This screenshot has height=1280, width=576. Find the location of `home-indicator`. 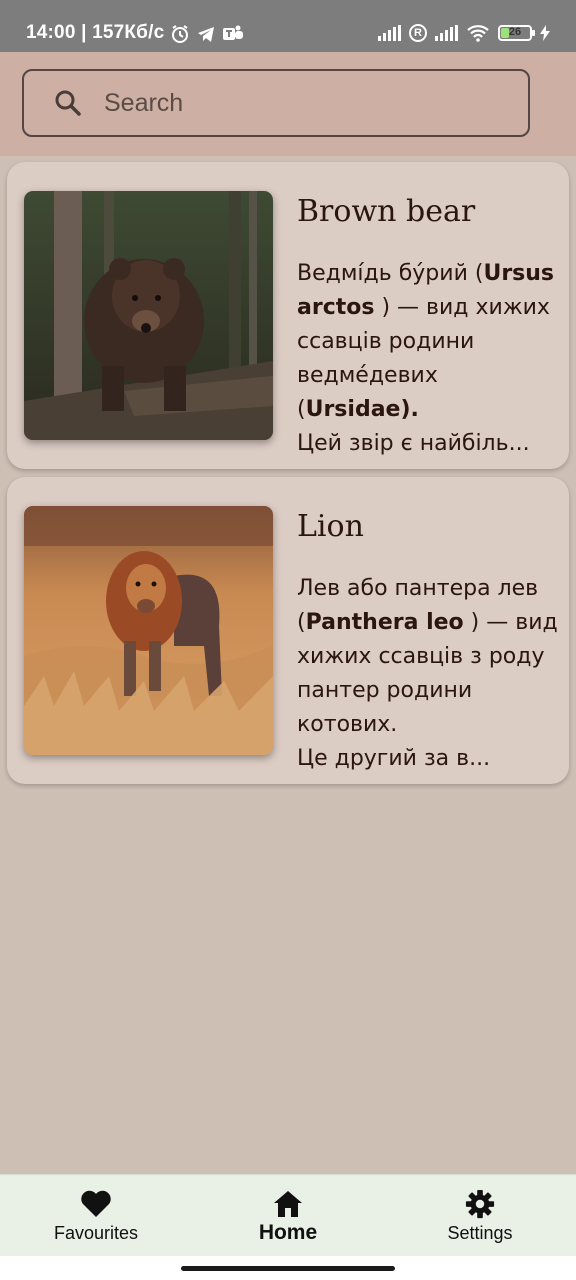

home-indicator is located at coordinates (288, 1268).